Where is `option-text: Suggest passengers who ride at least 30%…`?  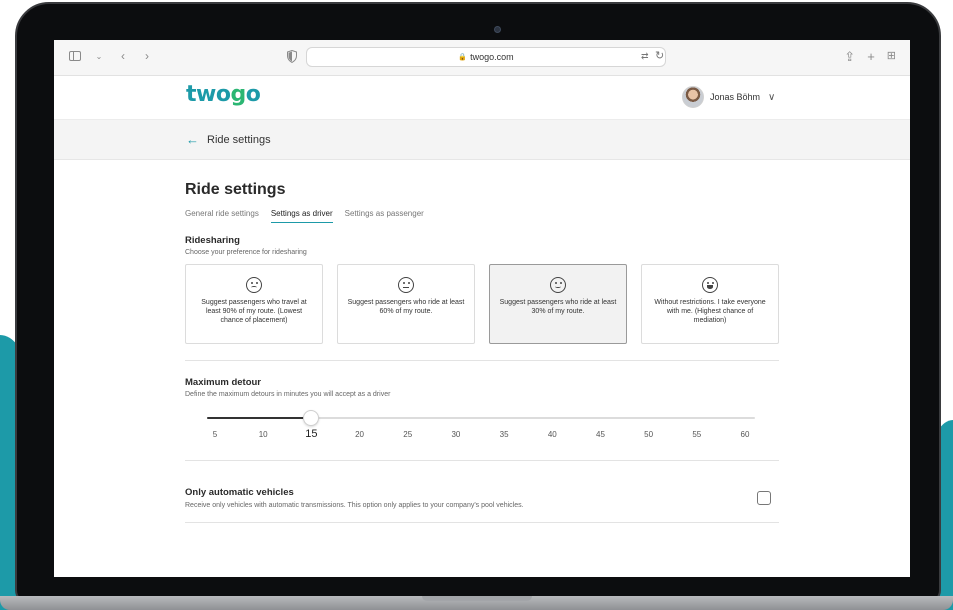
option-text: Suggest passengers who ride at least 30%… is located at coordinates (558, 307).